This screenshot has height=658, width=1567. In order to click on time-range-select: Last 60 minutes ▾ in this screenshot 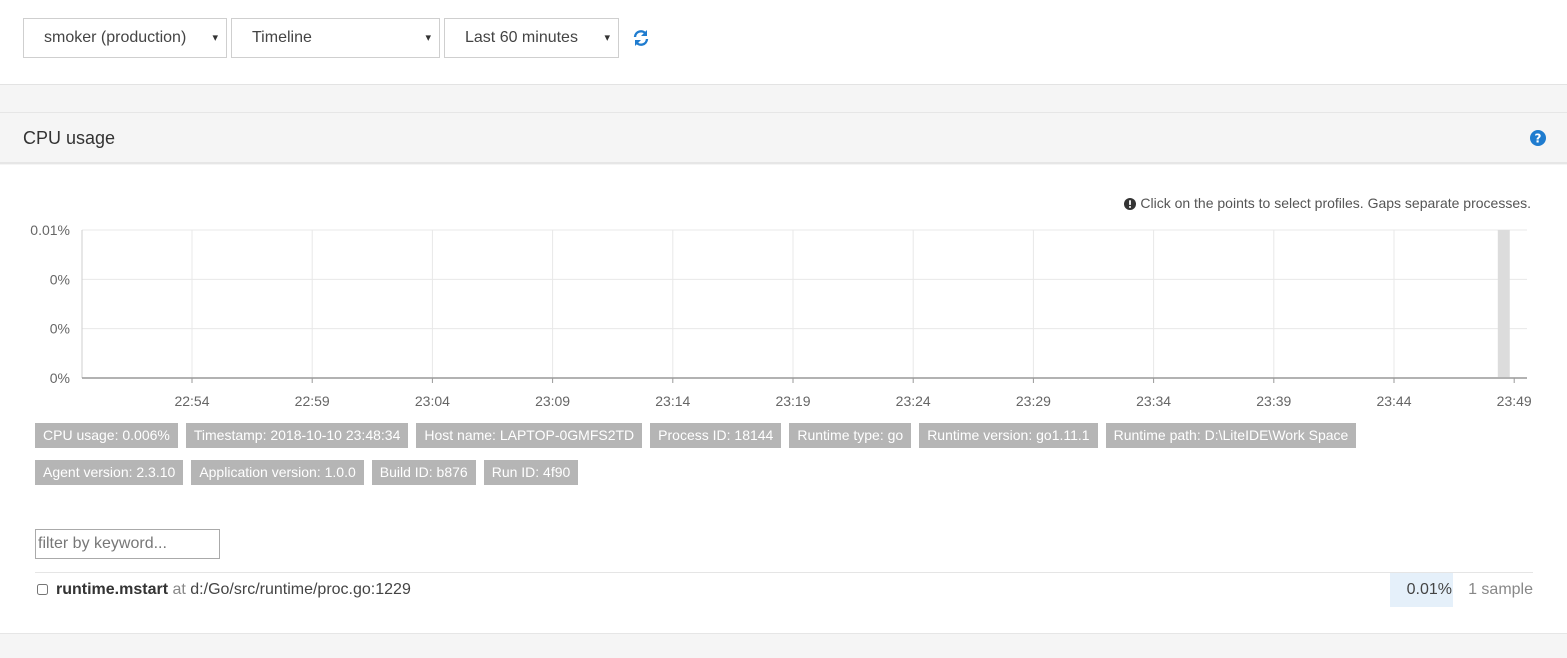, I will do `click(531, 38)`.